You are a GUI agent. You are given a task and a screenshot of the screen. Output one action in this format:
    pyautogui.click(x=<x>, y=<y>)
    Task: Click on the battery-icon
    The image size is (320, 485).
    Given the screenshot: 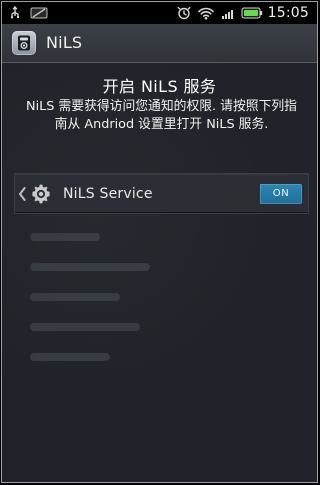 What is the action you would take?
    pyautogui.click(x=252, y=13)
    